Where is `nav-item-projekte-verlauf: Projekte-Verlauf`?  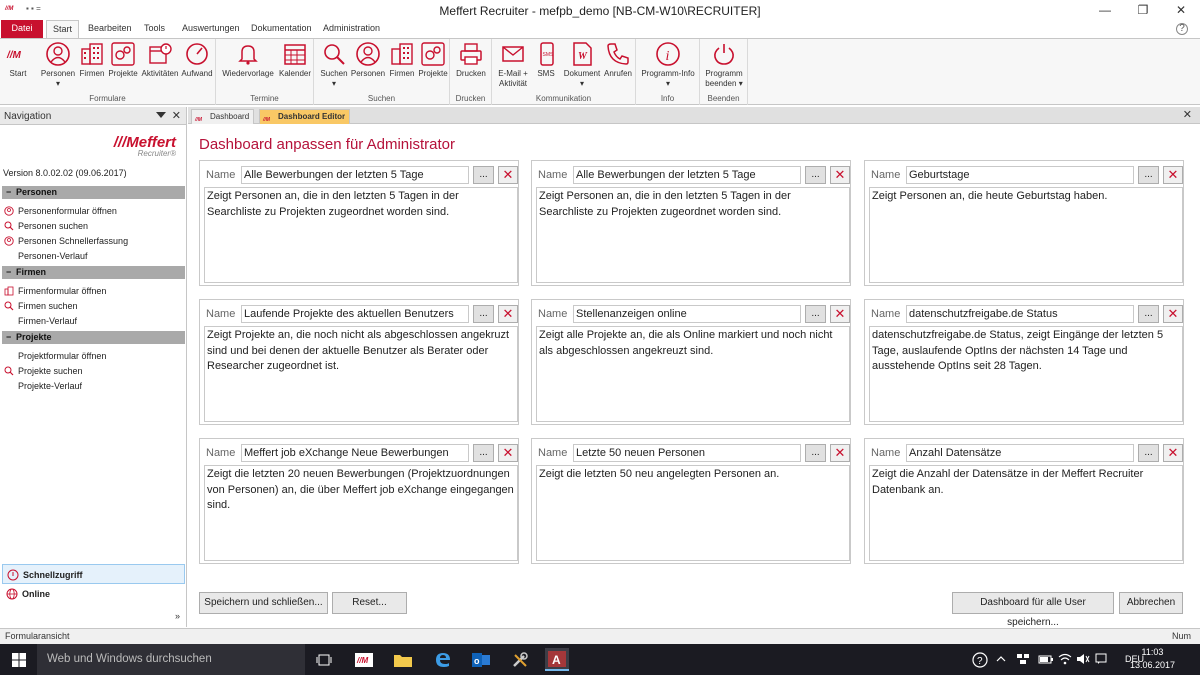
nav-item-projekte-verlauf: Projekte-Verlauf is located at coordinates (43, 386).